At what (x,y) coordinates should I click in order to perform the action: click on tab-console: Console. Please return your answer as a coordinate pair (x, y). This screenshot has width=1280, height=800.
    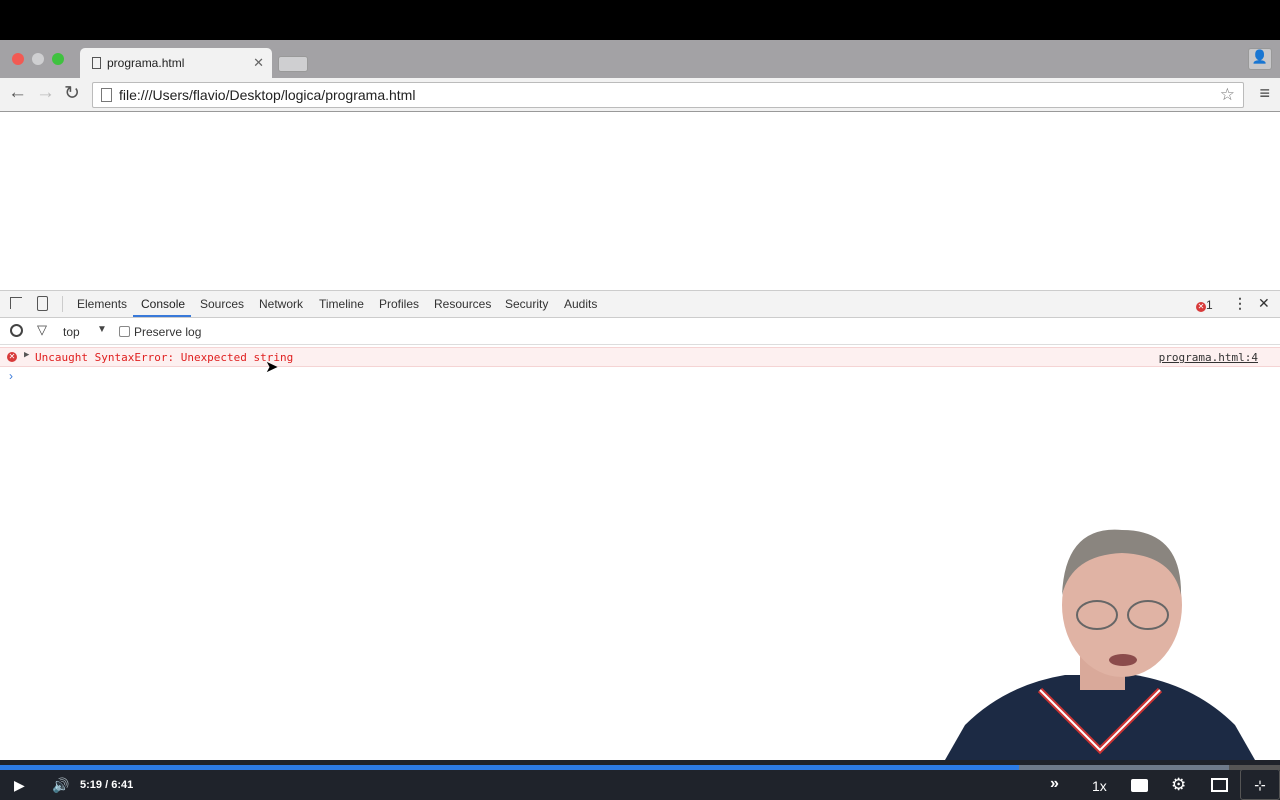
    Looking at the image, I should click on (163, 304).